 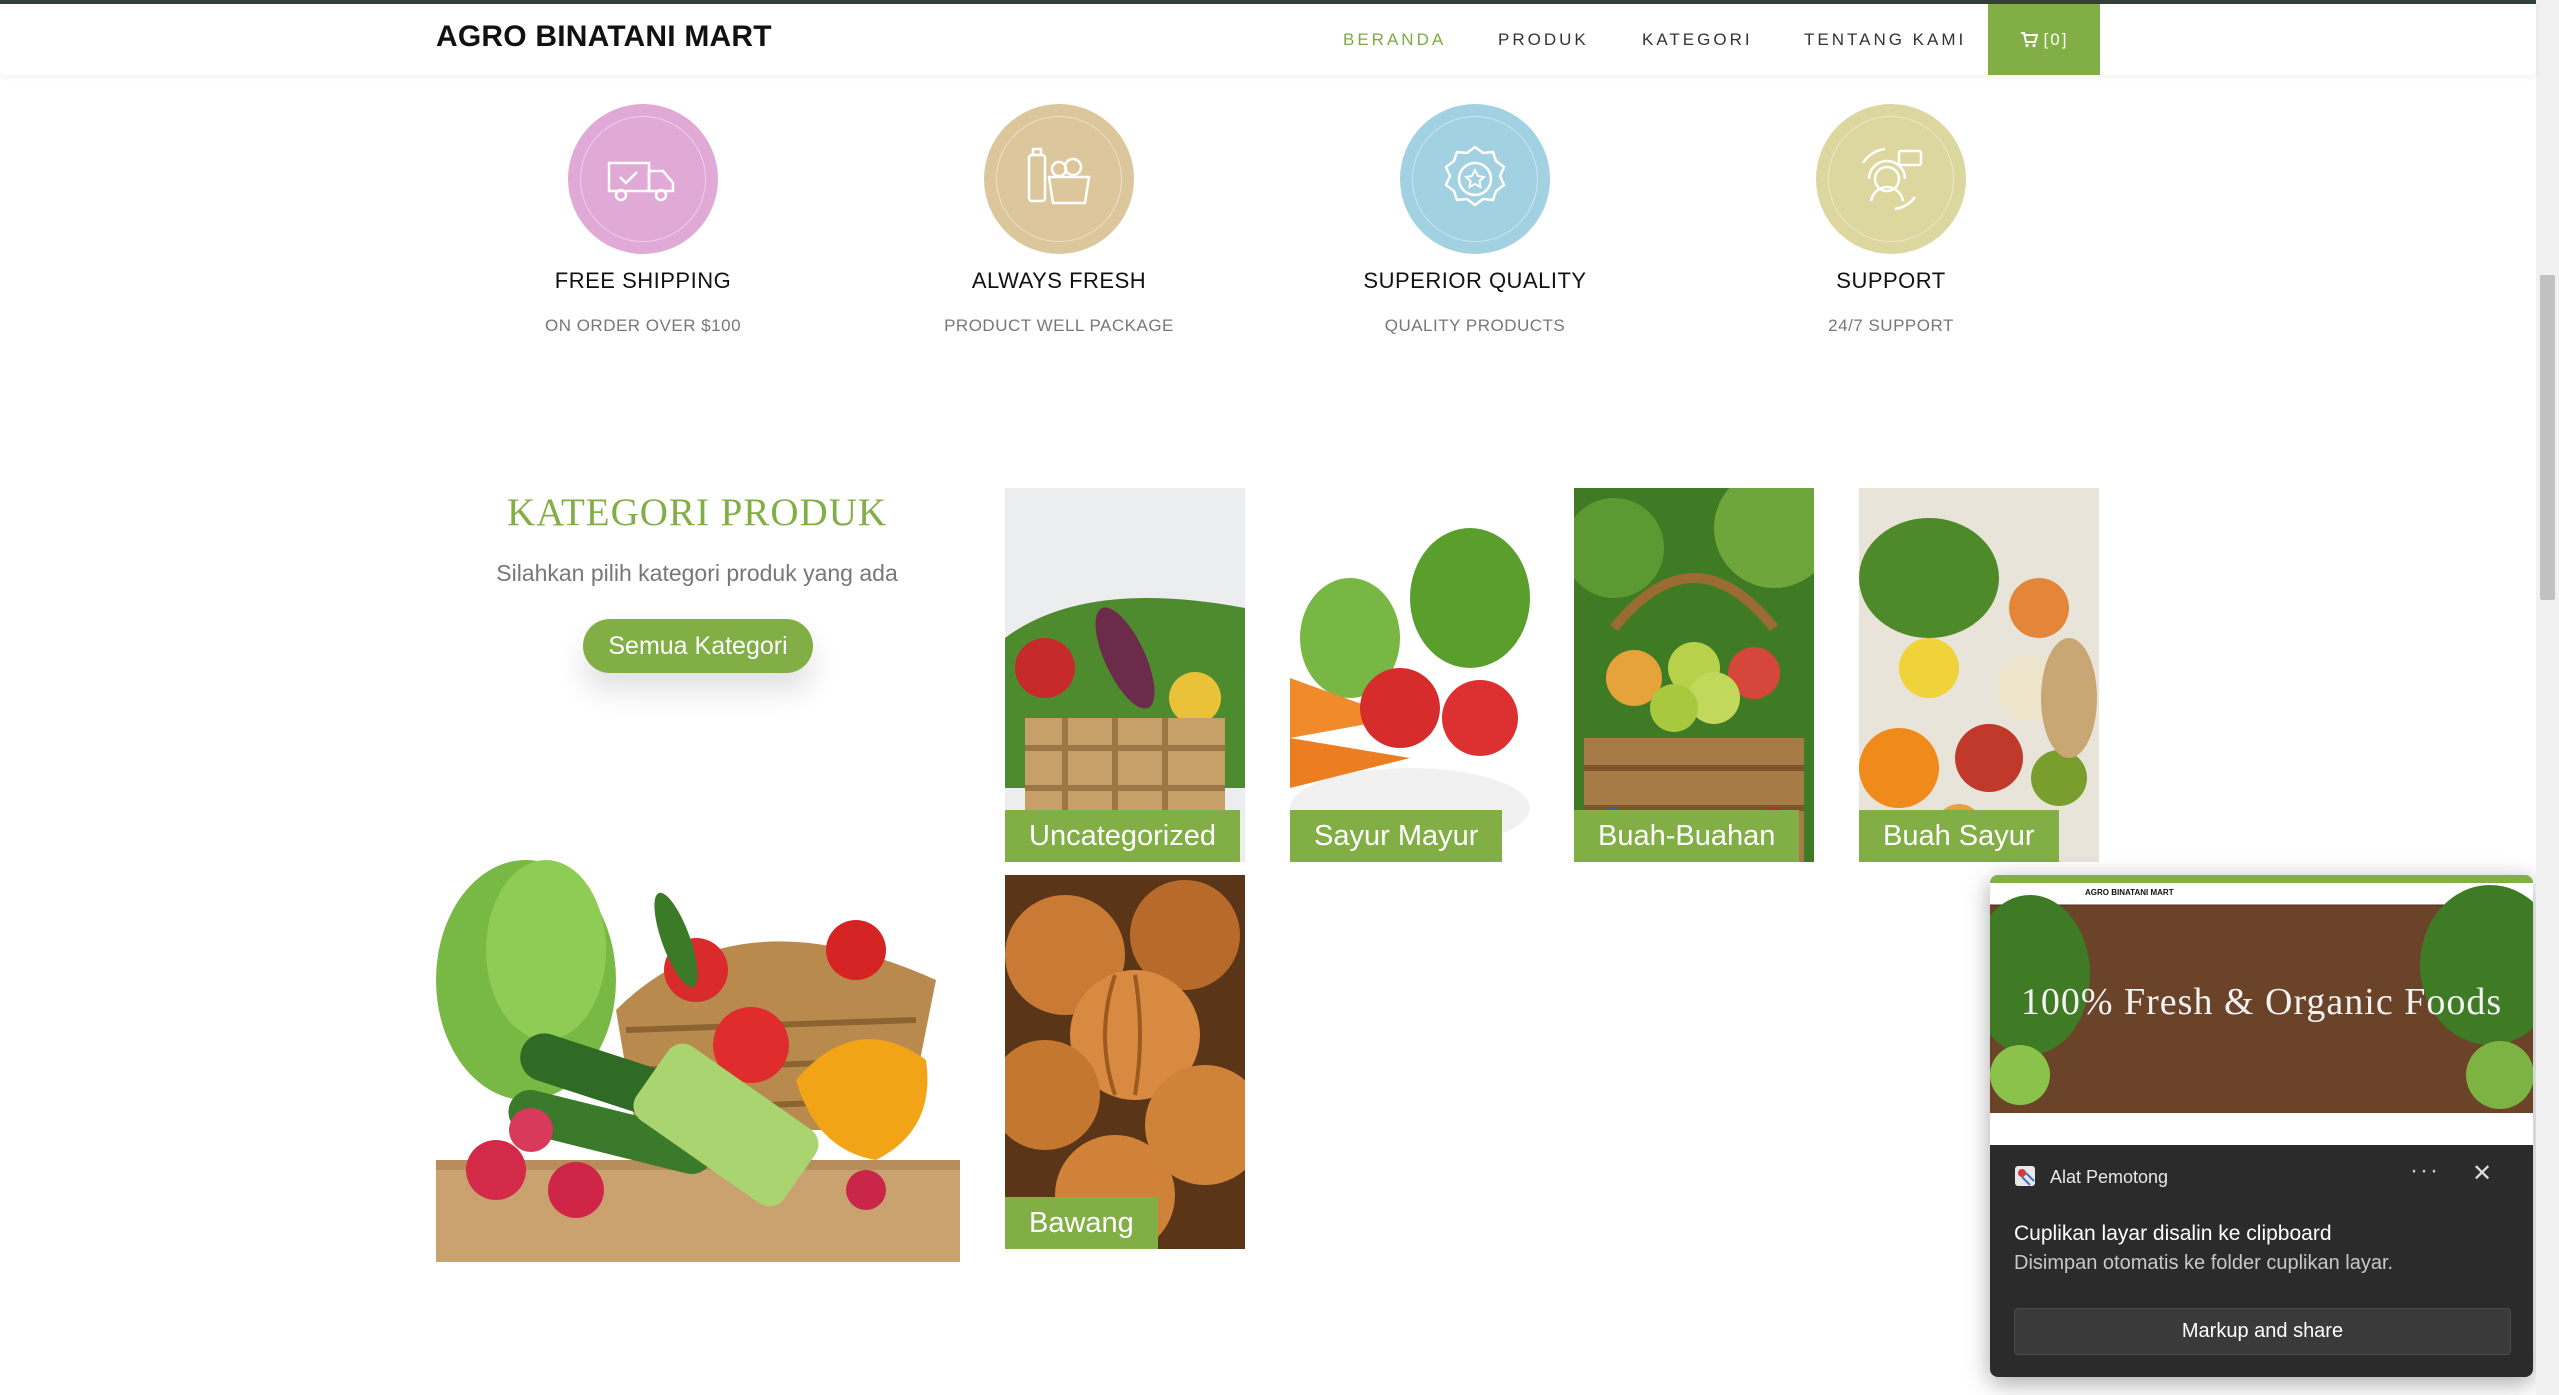 I want to click on support-agent-icon, so click(x=1892, y=179).